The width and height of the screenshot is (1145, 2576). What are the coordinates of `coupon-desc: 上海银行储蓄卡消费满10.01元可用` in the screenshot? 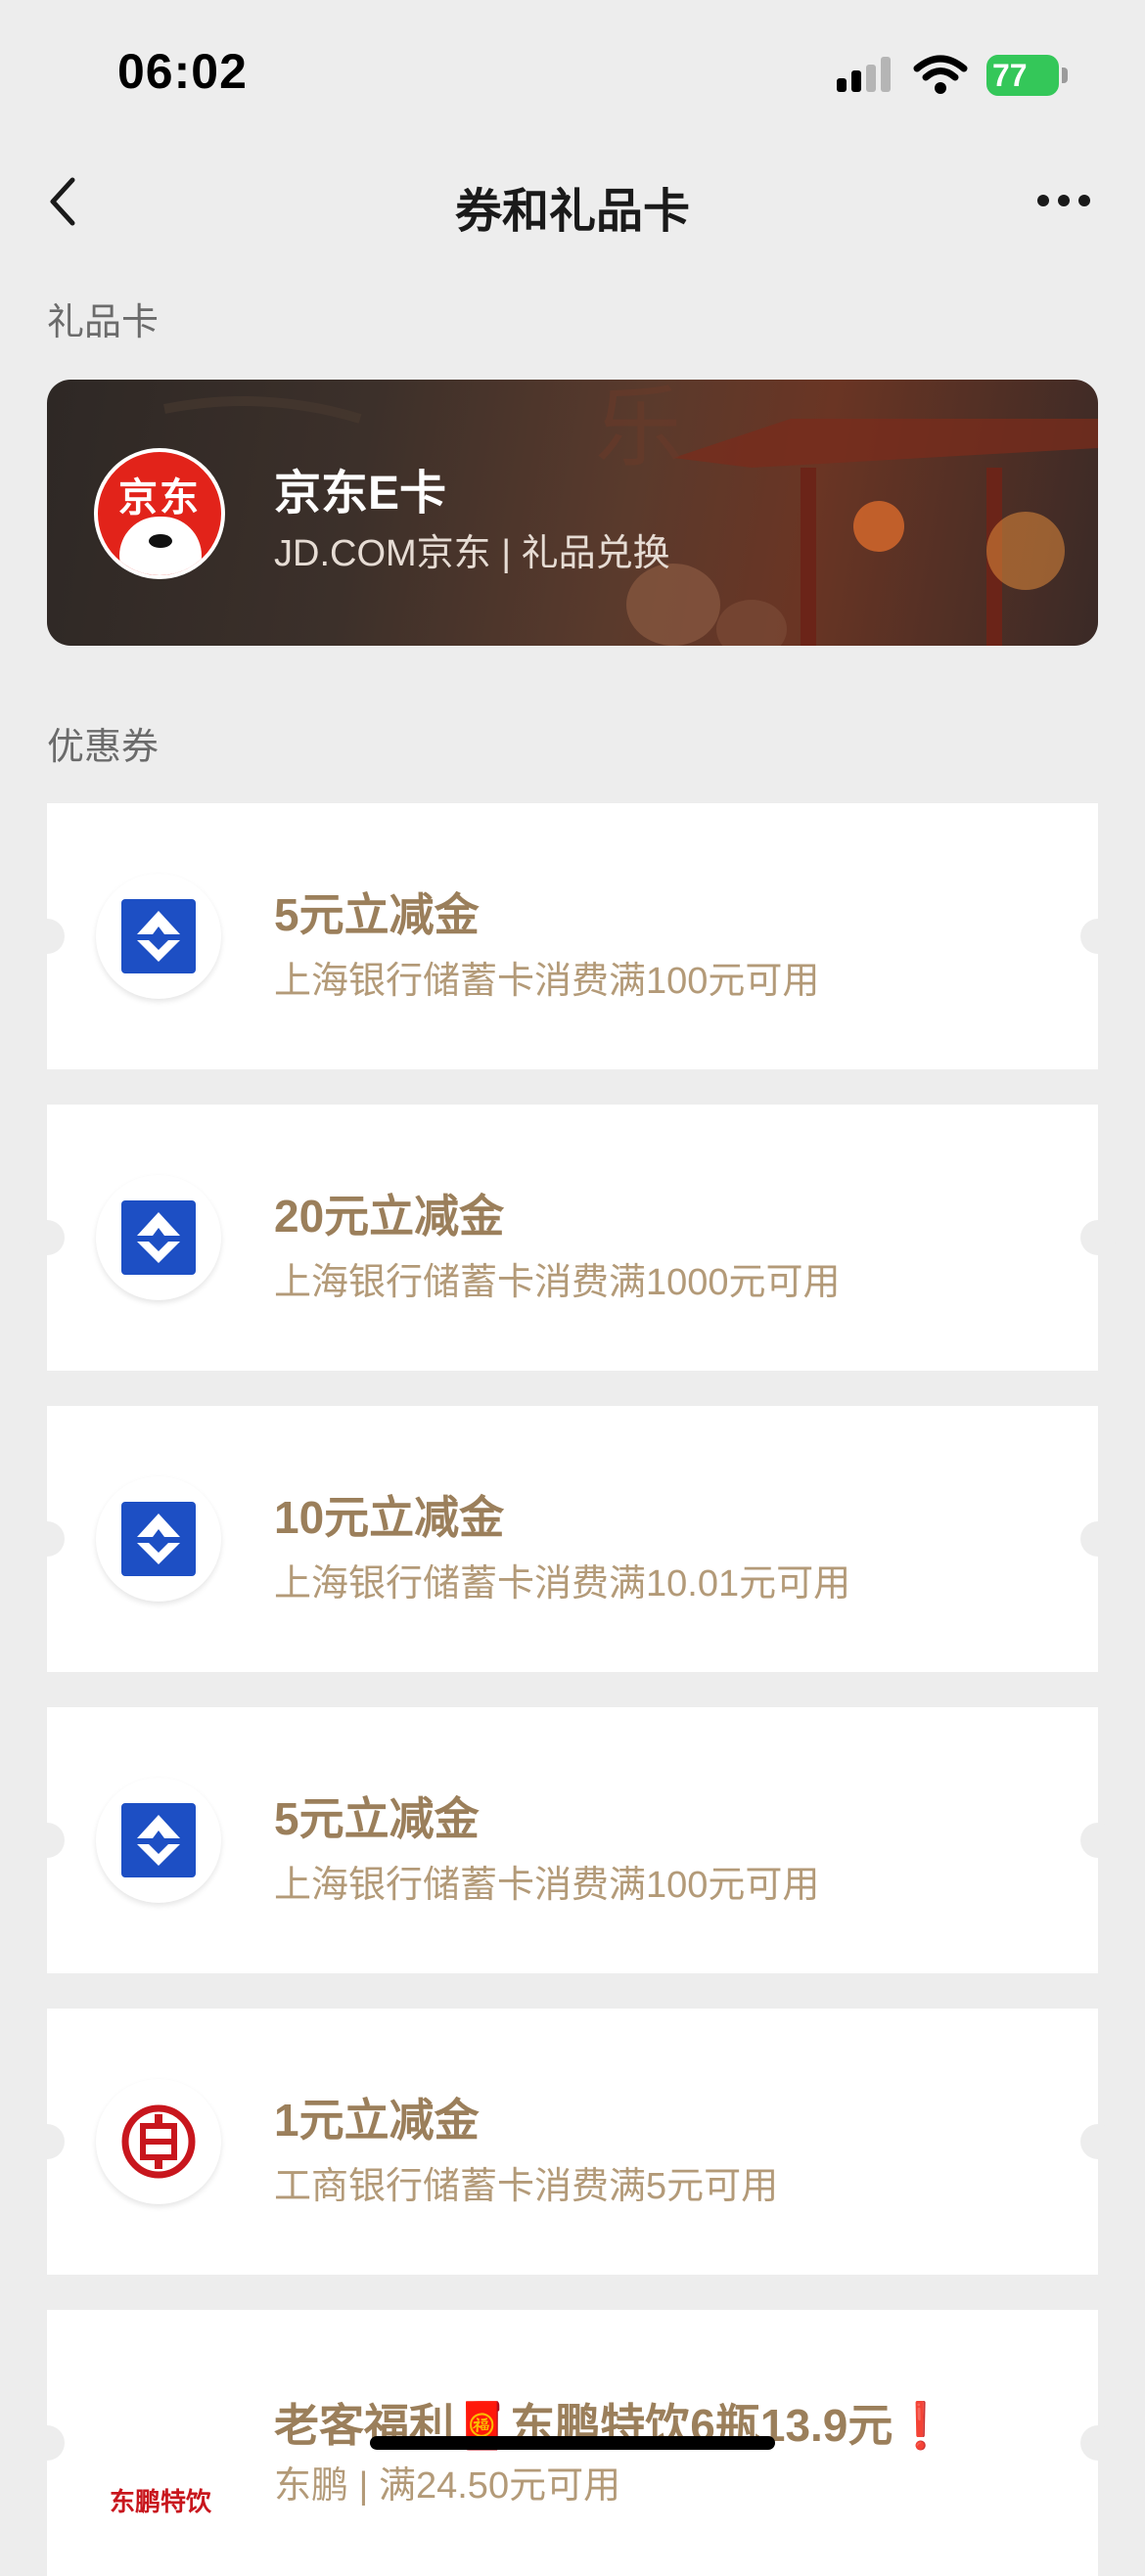 It's located at (562, 1583).